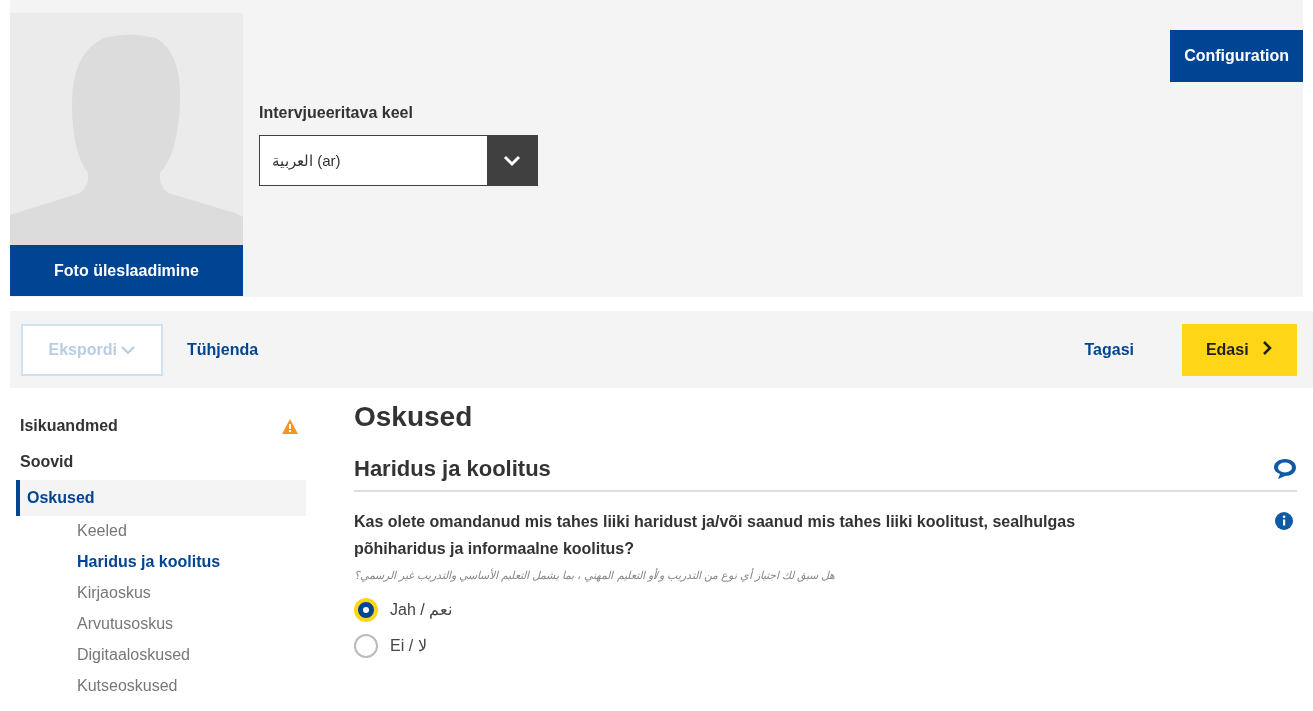 This screenshot has width=1313, height=711. I want to click on warning-icon, so click(290, 426).